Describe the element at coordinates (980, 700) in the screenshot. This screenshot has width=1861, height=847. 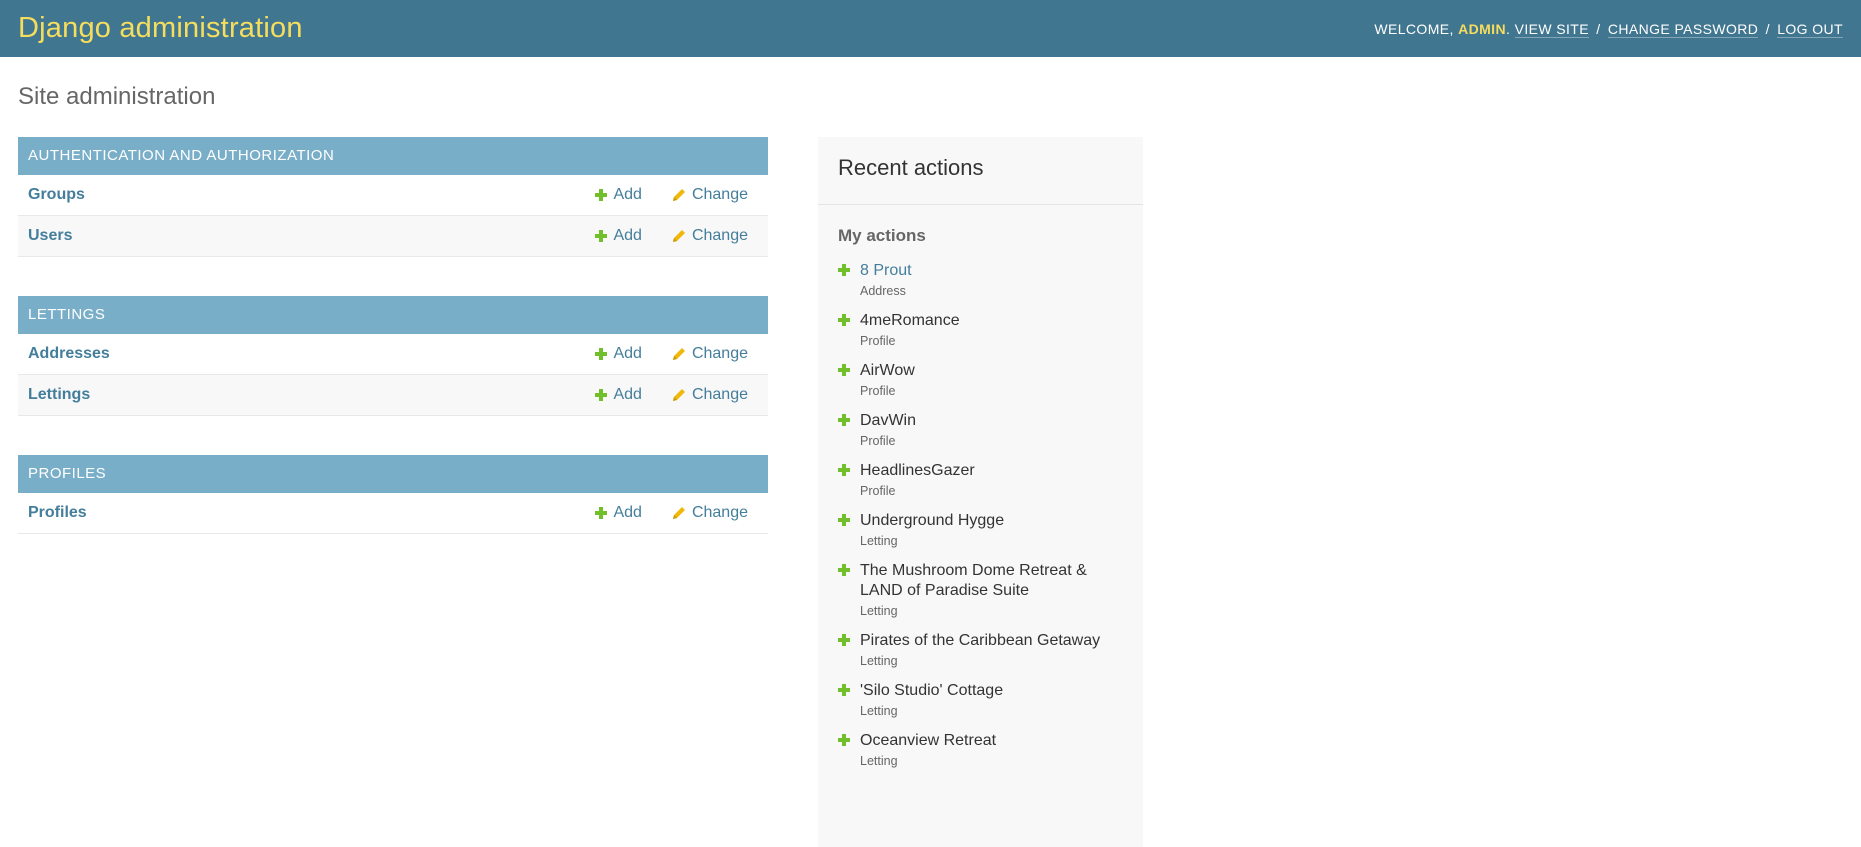
I see `list-item: 'Silo Studio' Cottage Letting` at that location.